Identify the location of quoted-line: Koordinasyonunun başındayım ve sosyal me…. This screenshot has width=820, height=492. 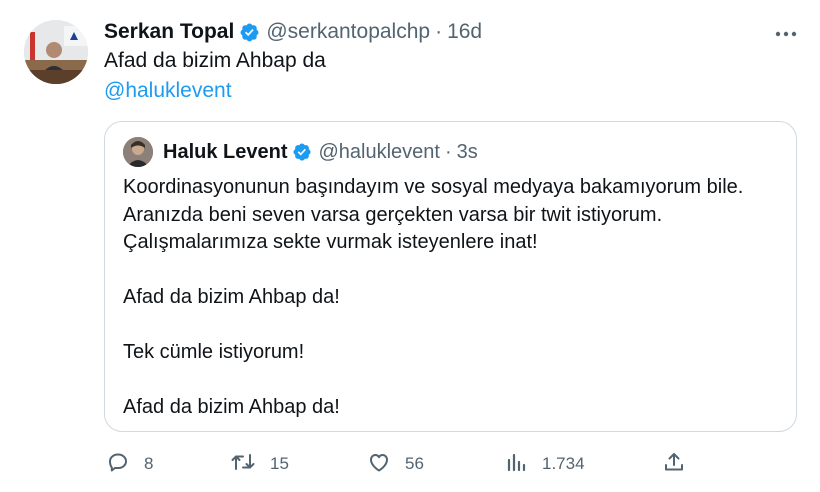
(433, 187).